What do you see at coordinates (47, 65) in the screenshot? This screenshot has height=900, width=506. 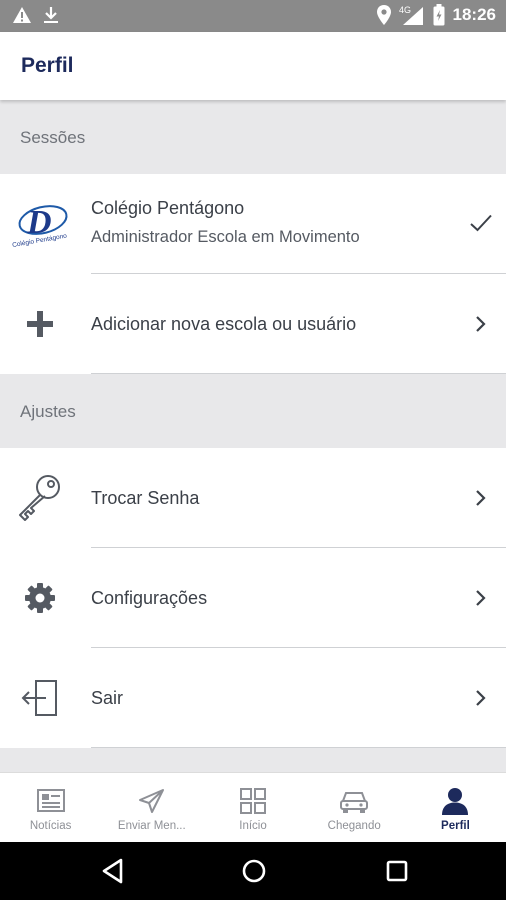 I see `page-title: Perfil` at bounding box center [47, 65].